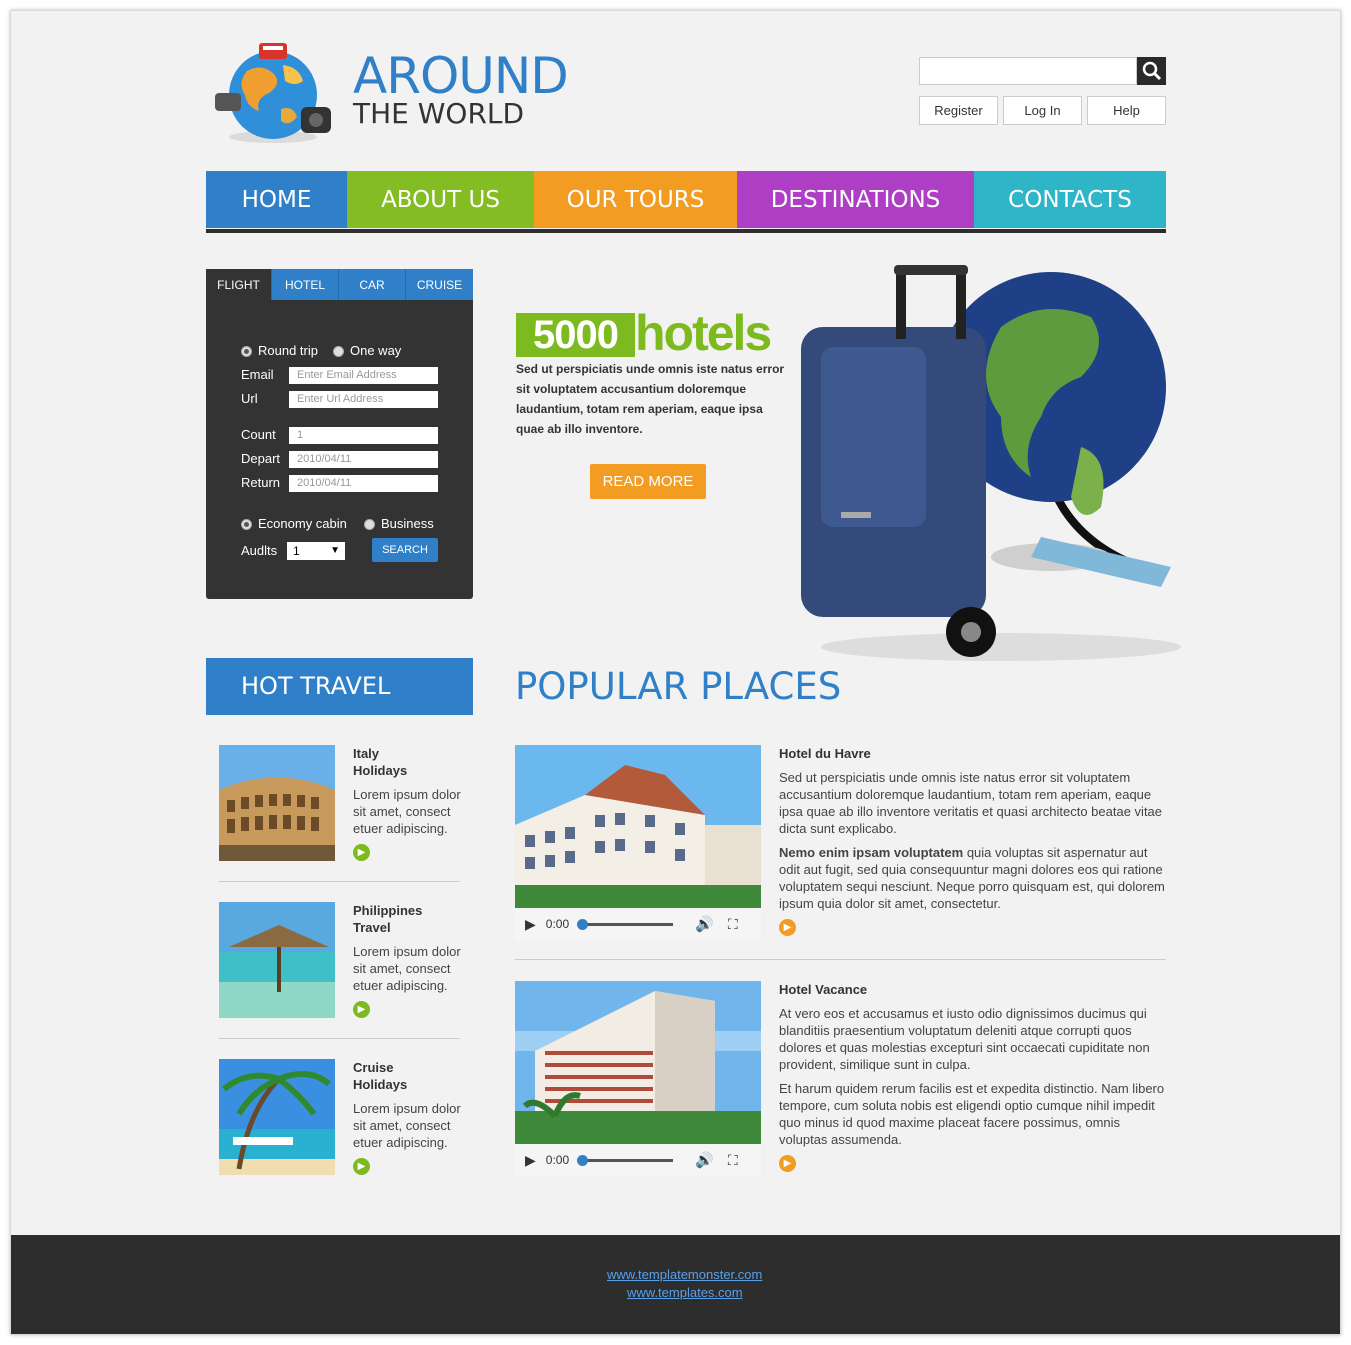 The width and height of the screenshot is (1351, 1345). What do you see at coordinates (273, 91) in the screenshot?
I see `logo-globe-icon` at bounding box center [273, 91].